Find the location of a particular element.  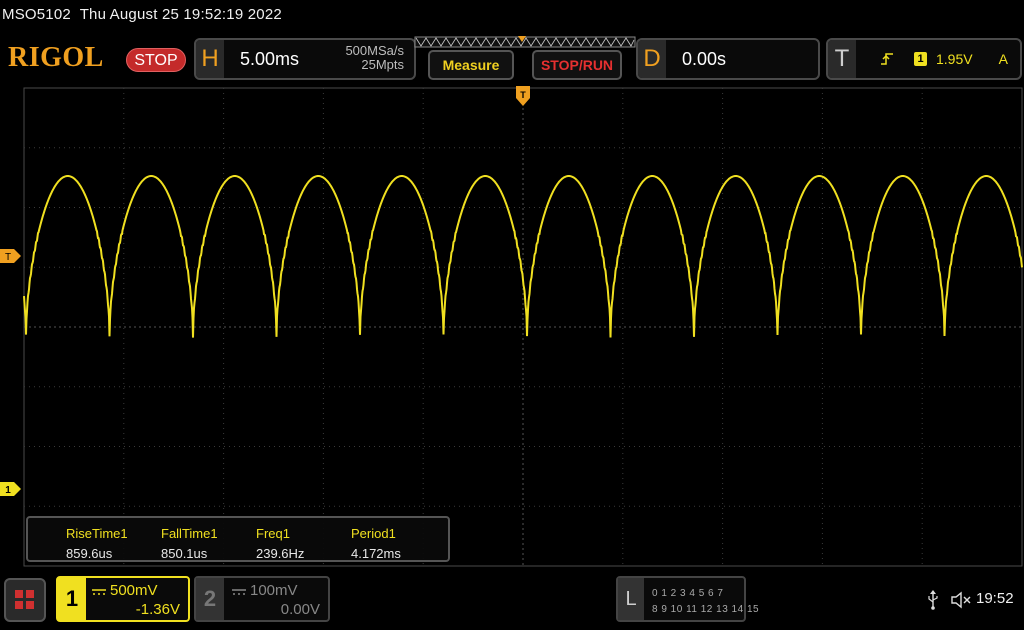

measurement-item: FallTime1 850.1us is located at coordinates (189, 544).